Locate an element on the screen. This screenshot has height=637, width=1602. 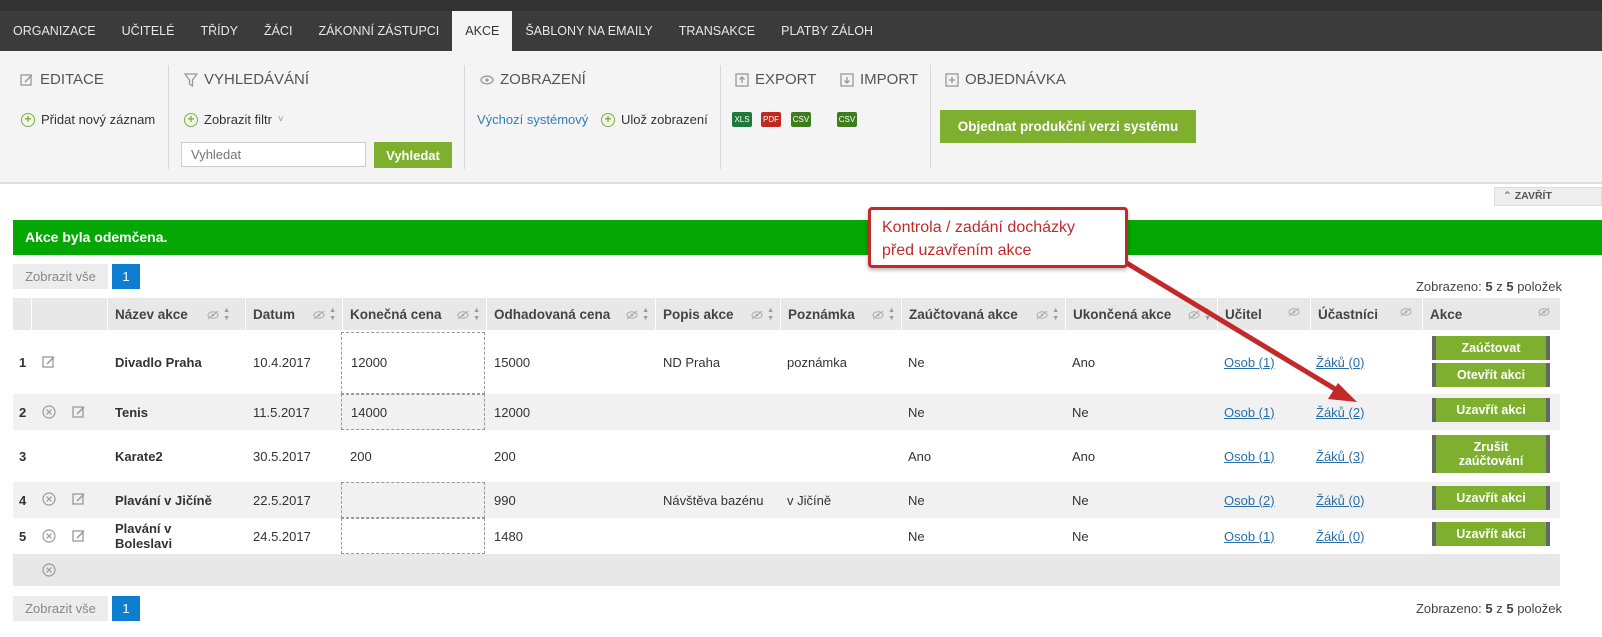
search-button: Vyhledat is located at coordinates (413, 155).